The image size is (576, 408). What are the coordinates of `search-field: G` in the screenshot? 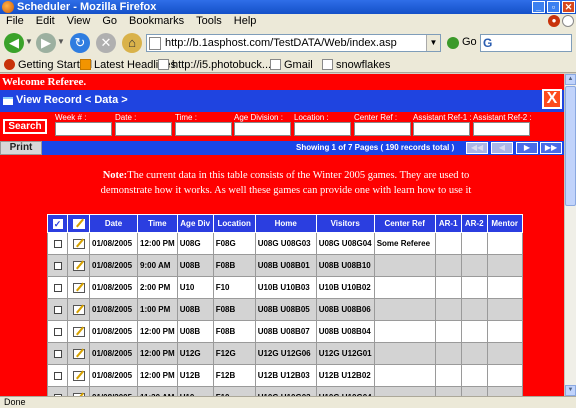 It's located at (526, 43).